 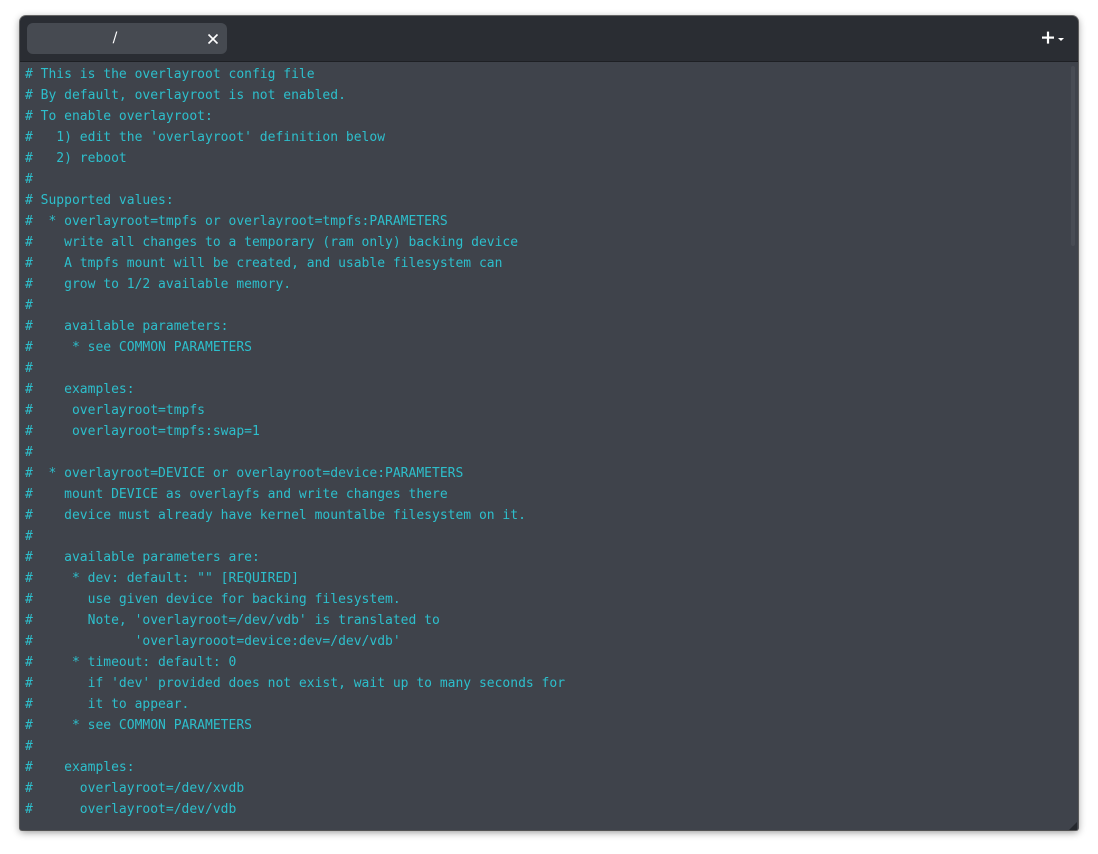 What do you see at coordinates (158, 284) in the screenshot?
I see `terminal-line: # grow to 1/2 available memory.` at bounding box center [158, 284].